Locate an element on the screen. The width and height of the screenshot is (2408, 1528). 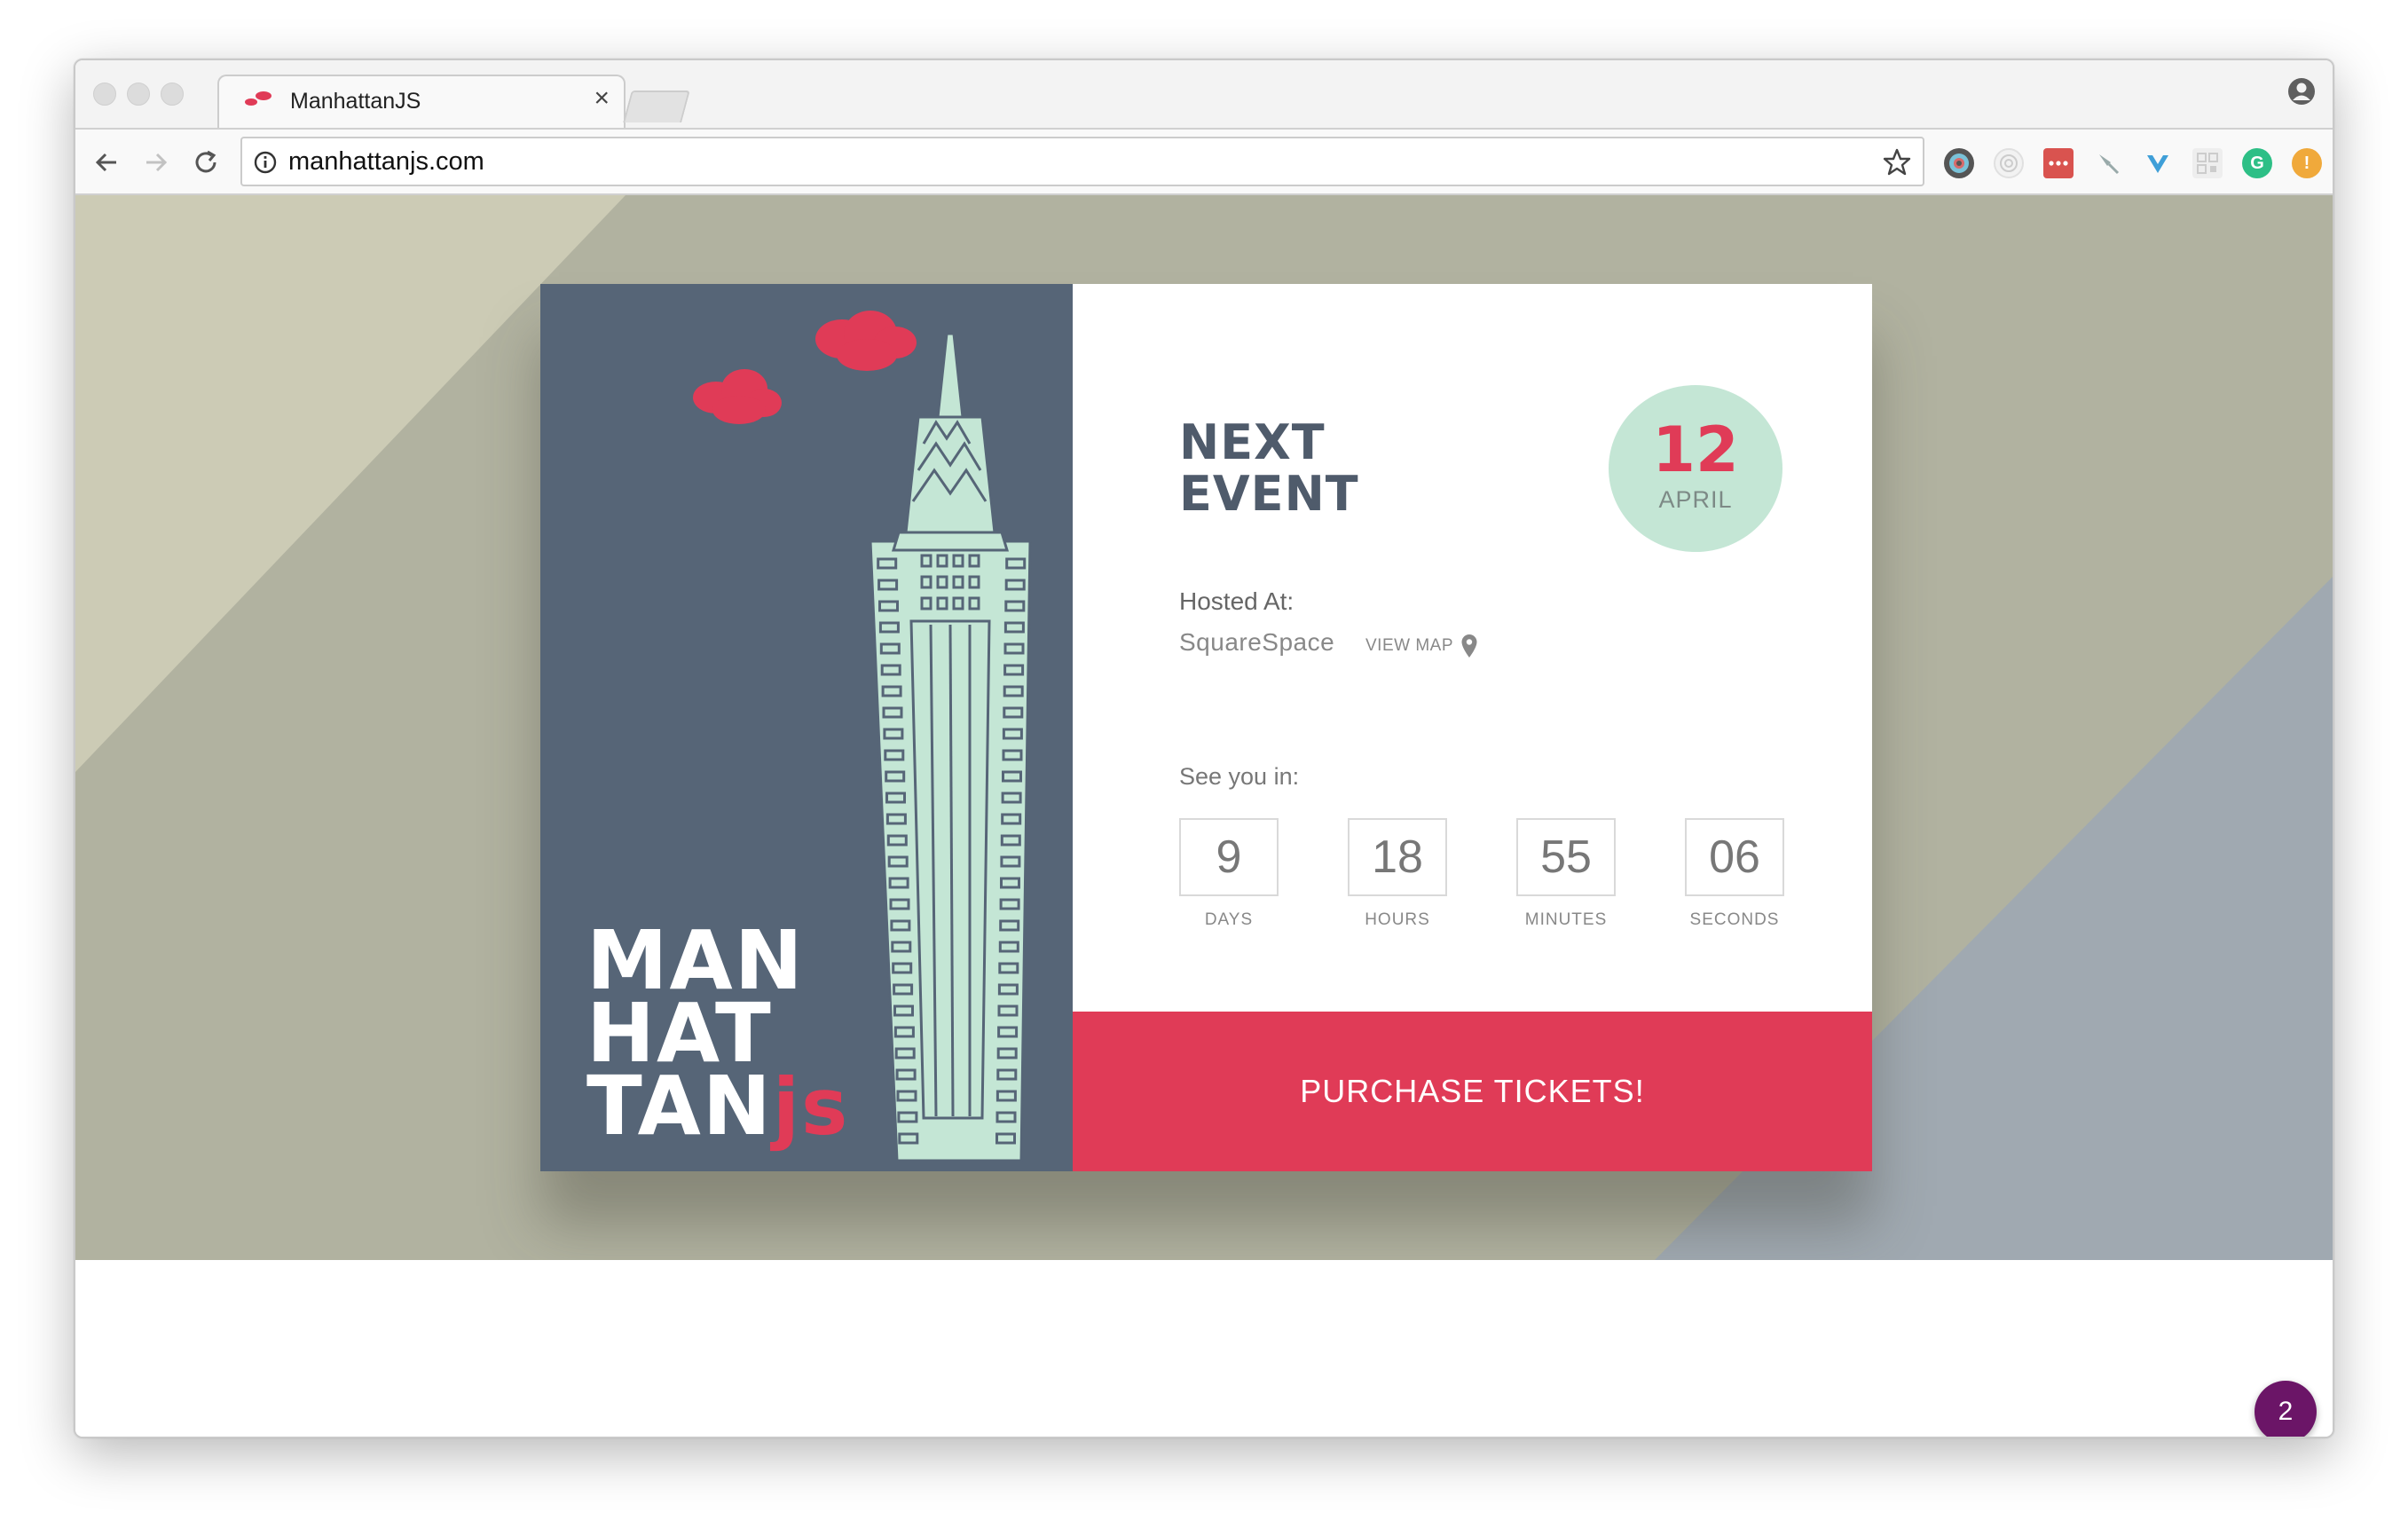
event-date-badge: 12 APRIL is located at coordinates (1695, 468).